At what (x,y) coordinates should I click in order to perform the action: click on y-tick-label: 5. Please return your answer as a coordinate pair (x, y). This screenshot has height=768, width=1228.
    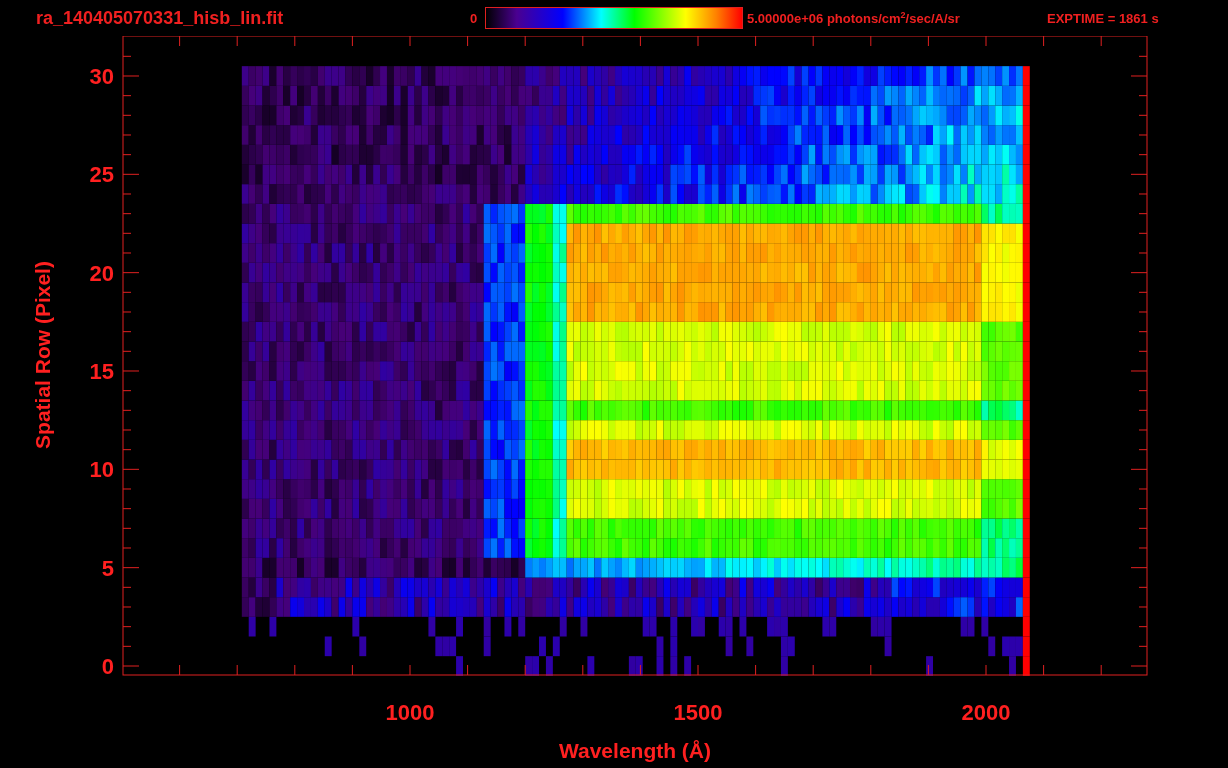
    Looking at the image, I should click on (107, 568).